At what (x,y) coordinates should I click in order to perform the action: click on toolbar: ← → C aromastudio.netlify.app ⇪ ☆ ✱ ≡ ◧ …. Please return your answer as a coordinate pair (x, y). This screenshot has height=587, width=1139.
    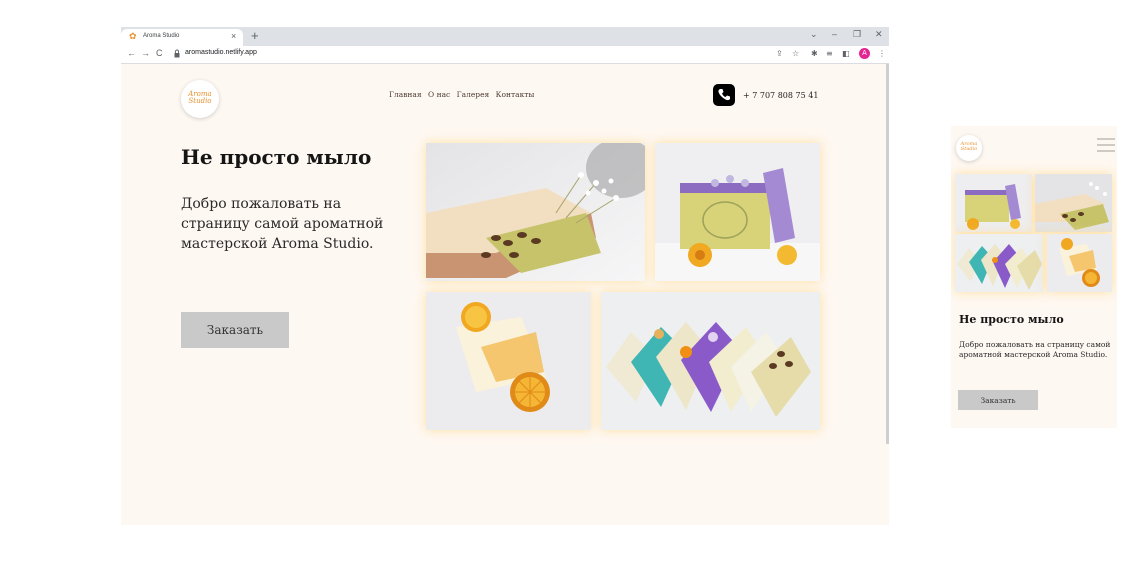
    Looking at the image, I should click on (505, 55).